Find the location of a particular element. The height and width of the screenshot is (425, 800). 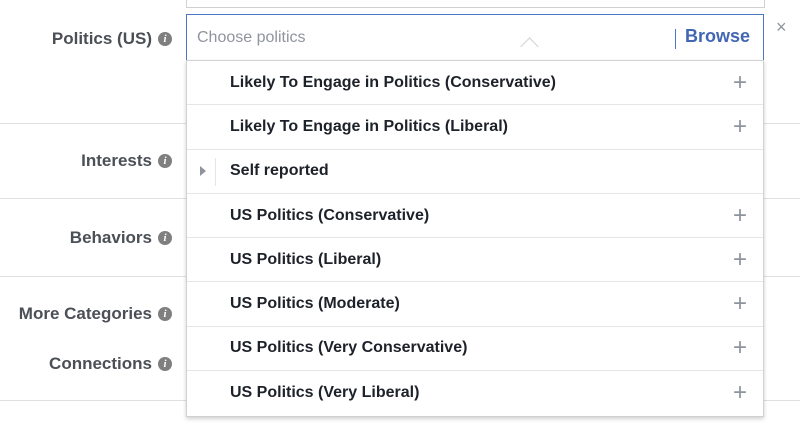

more-categories-label-text: More Categories is located at coordinates (85, 313).